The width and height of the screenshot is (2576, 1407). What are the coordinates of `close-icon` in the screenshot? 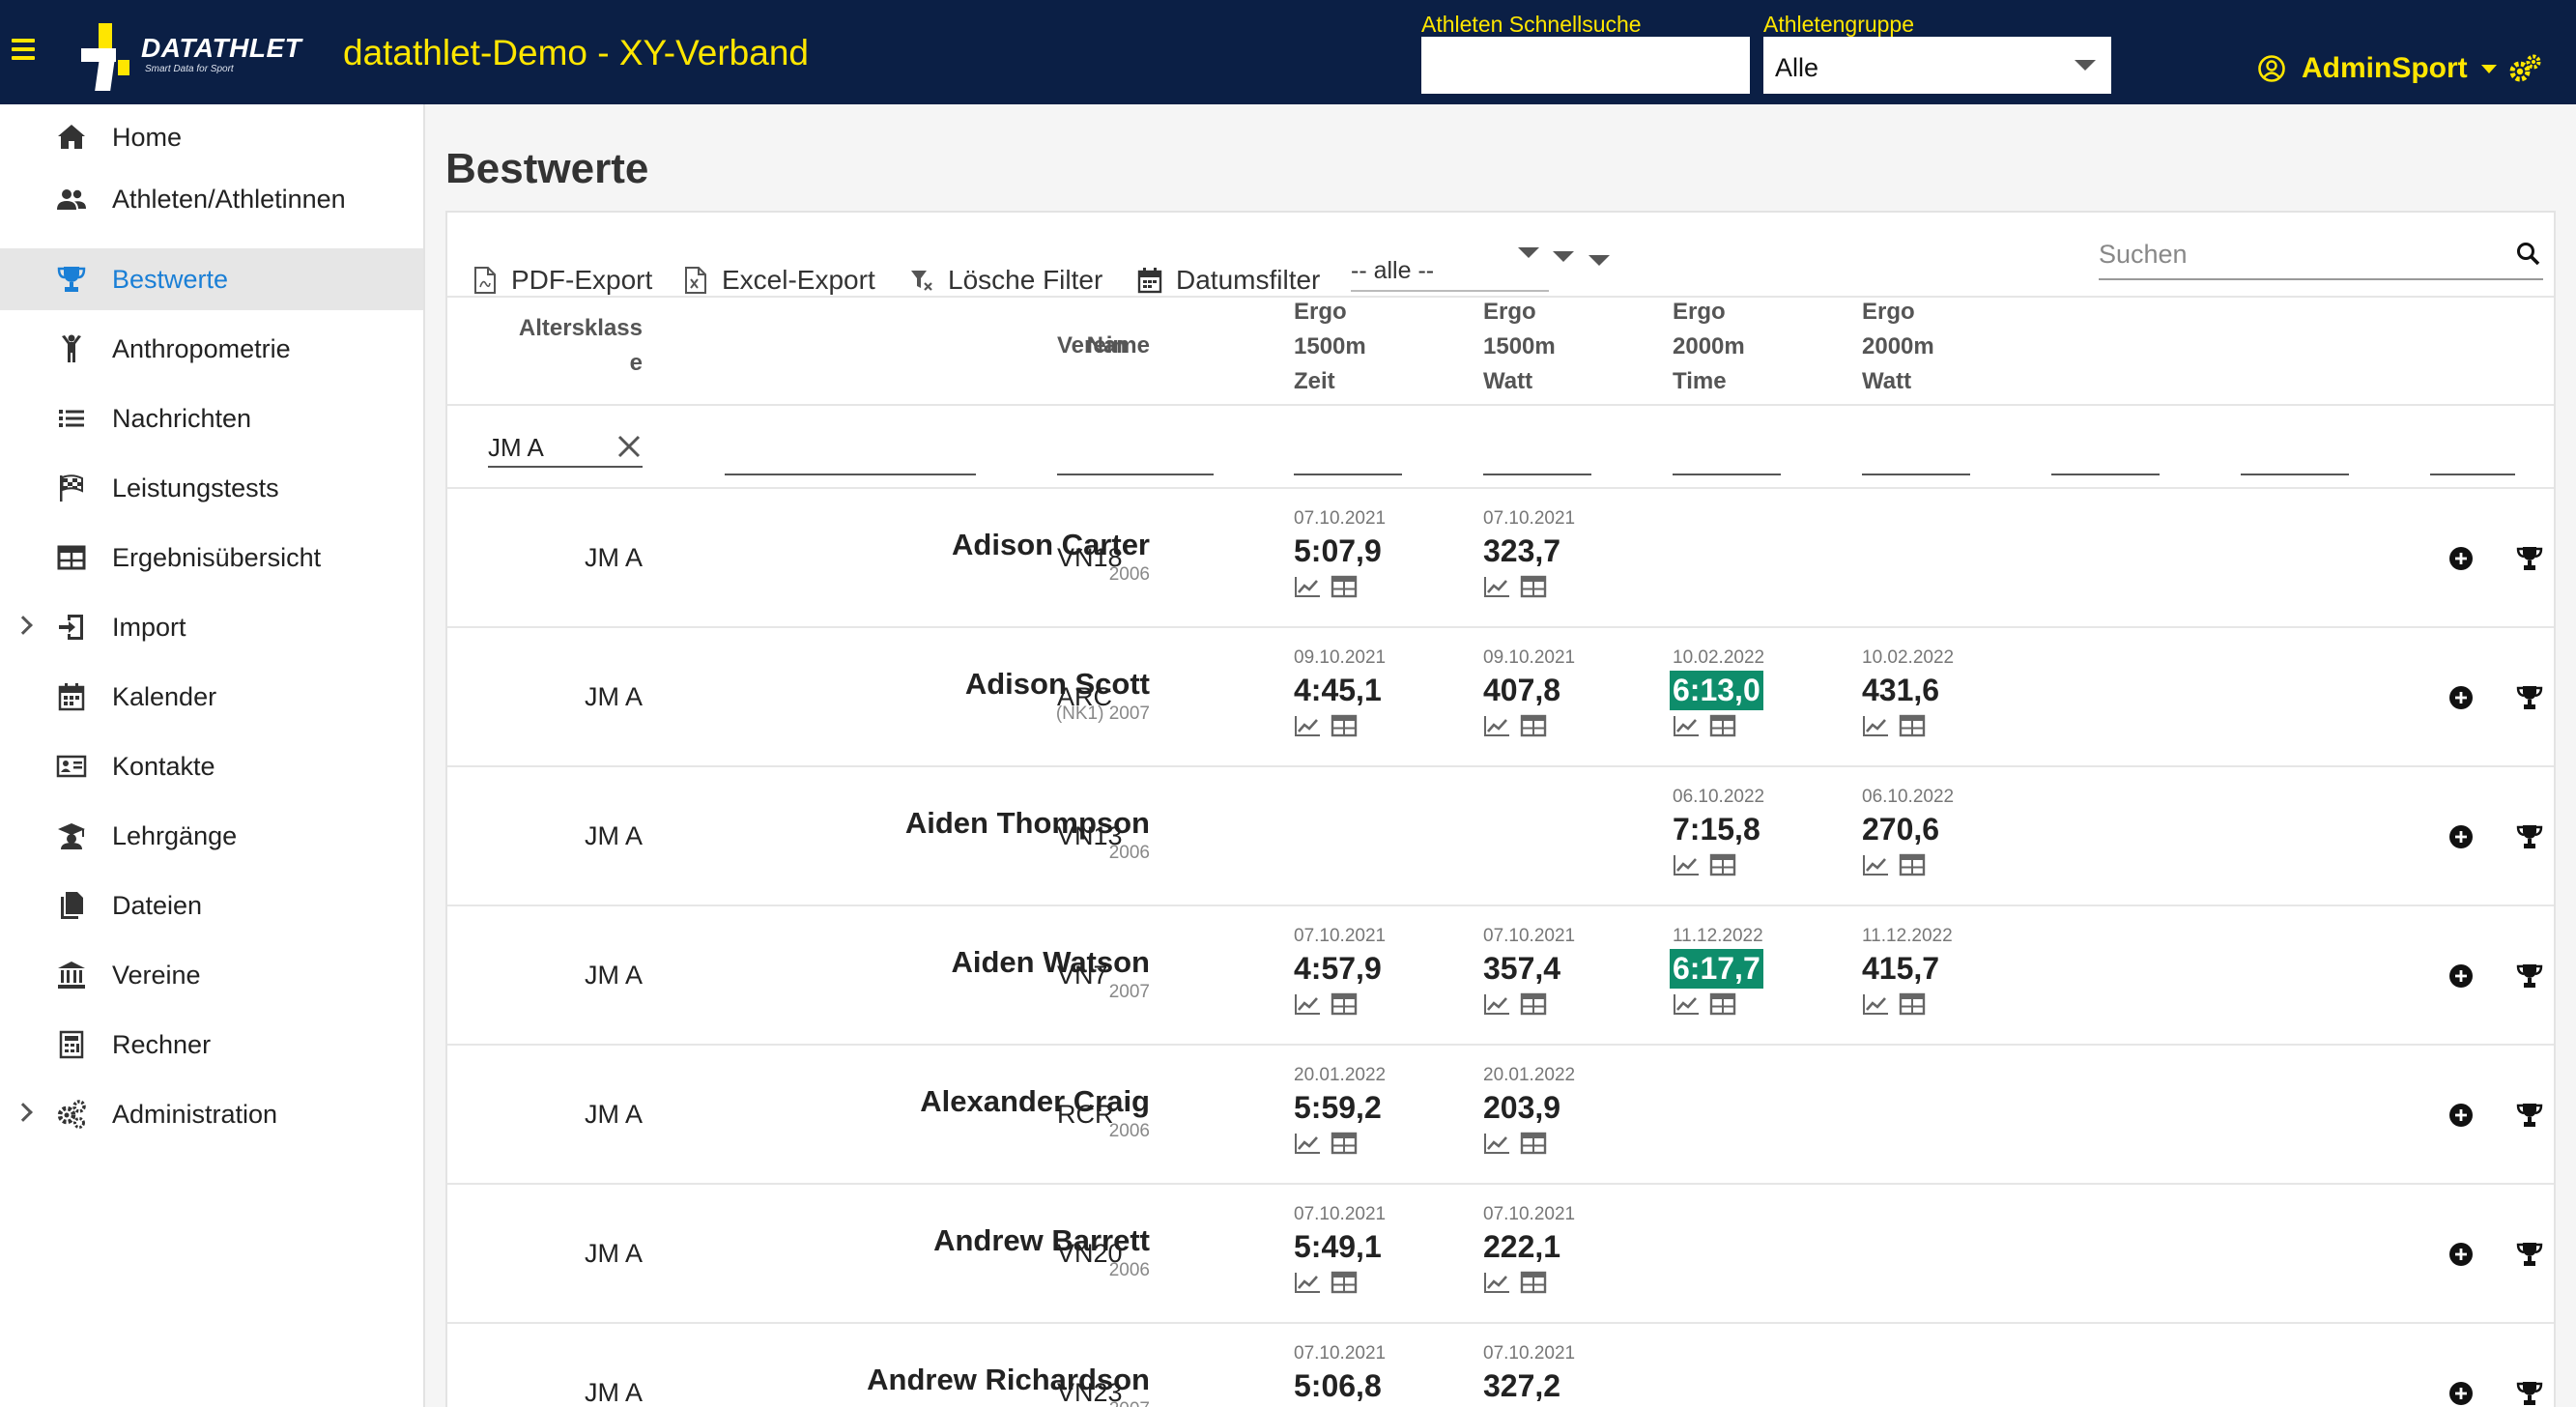 It's located at (629, 446).